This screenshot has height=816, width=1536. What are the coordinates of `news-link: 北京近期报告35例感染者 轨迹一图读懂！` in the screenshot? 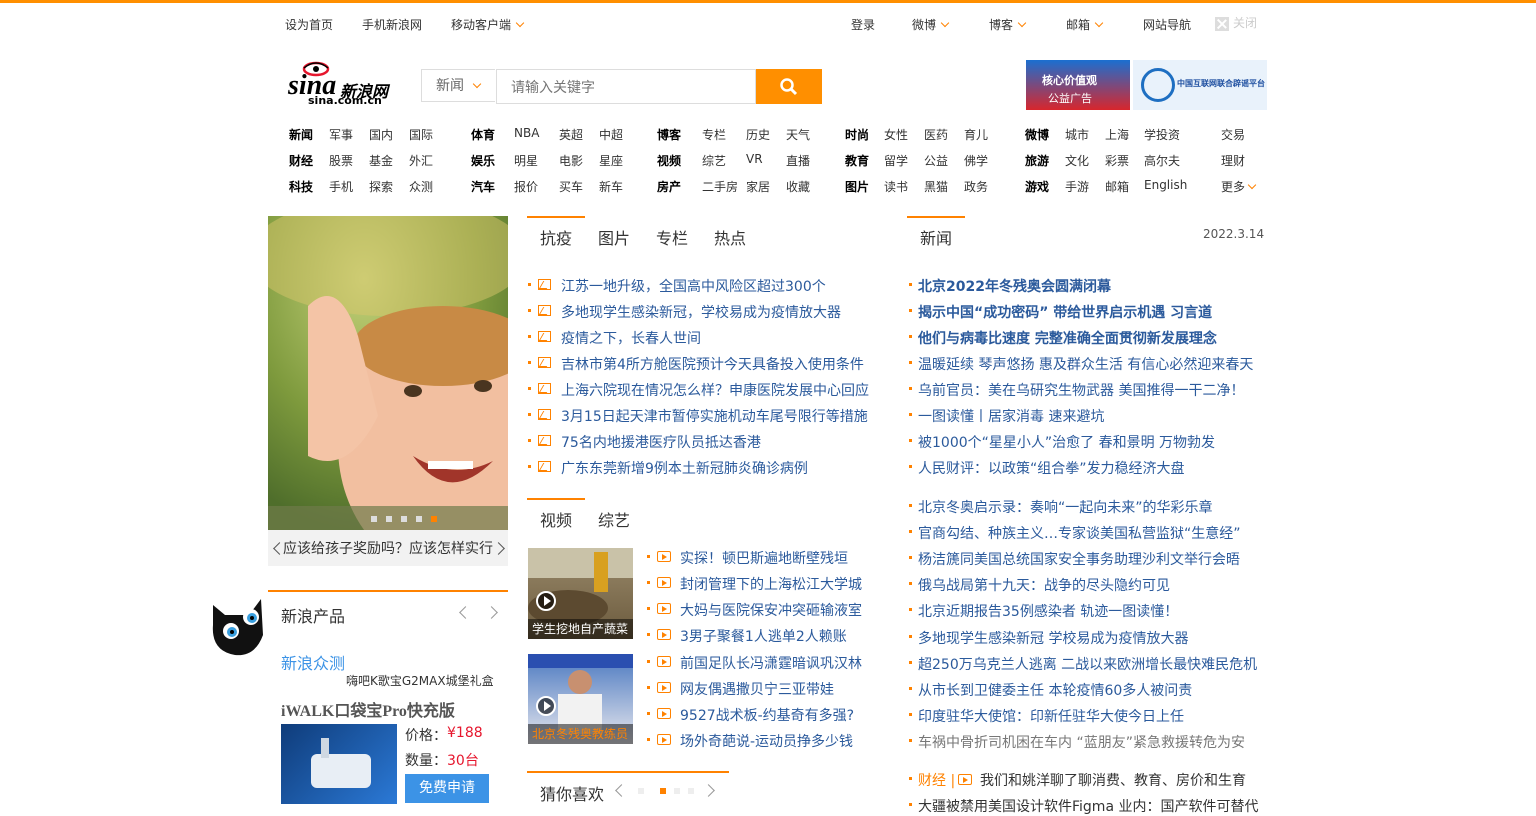 It's located at (1048, 611).